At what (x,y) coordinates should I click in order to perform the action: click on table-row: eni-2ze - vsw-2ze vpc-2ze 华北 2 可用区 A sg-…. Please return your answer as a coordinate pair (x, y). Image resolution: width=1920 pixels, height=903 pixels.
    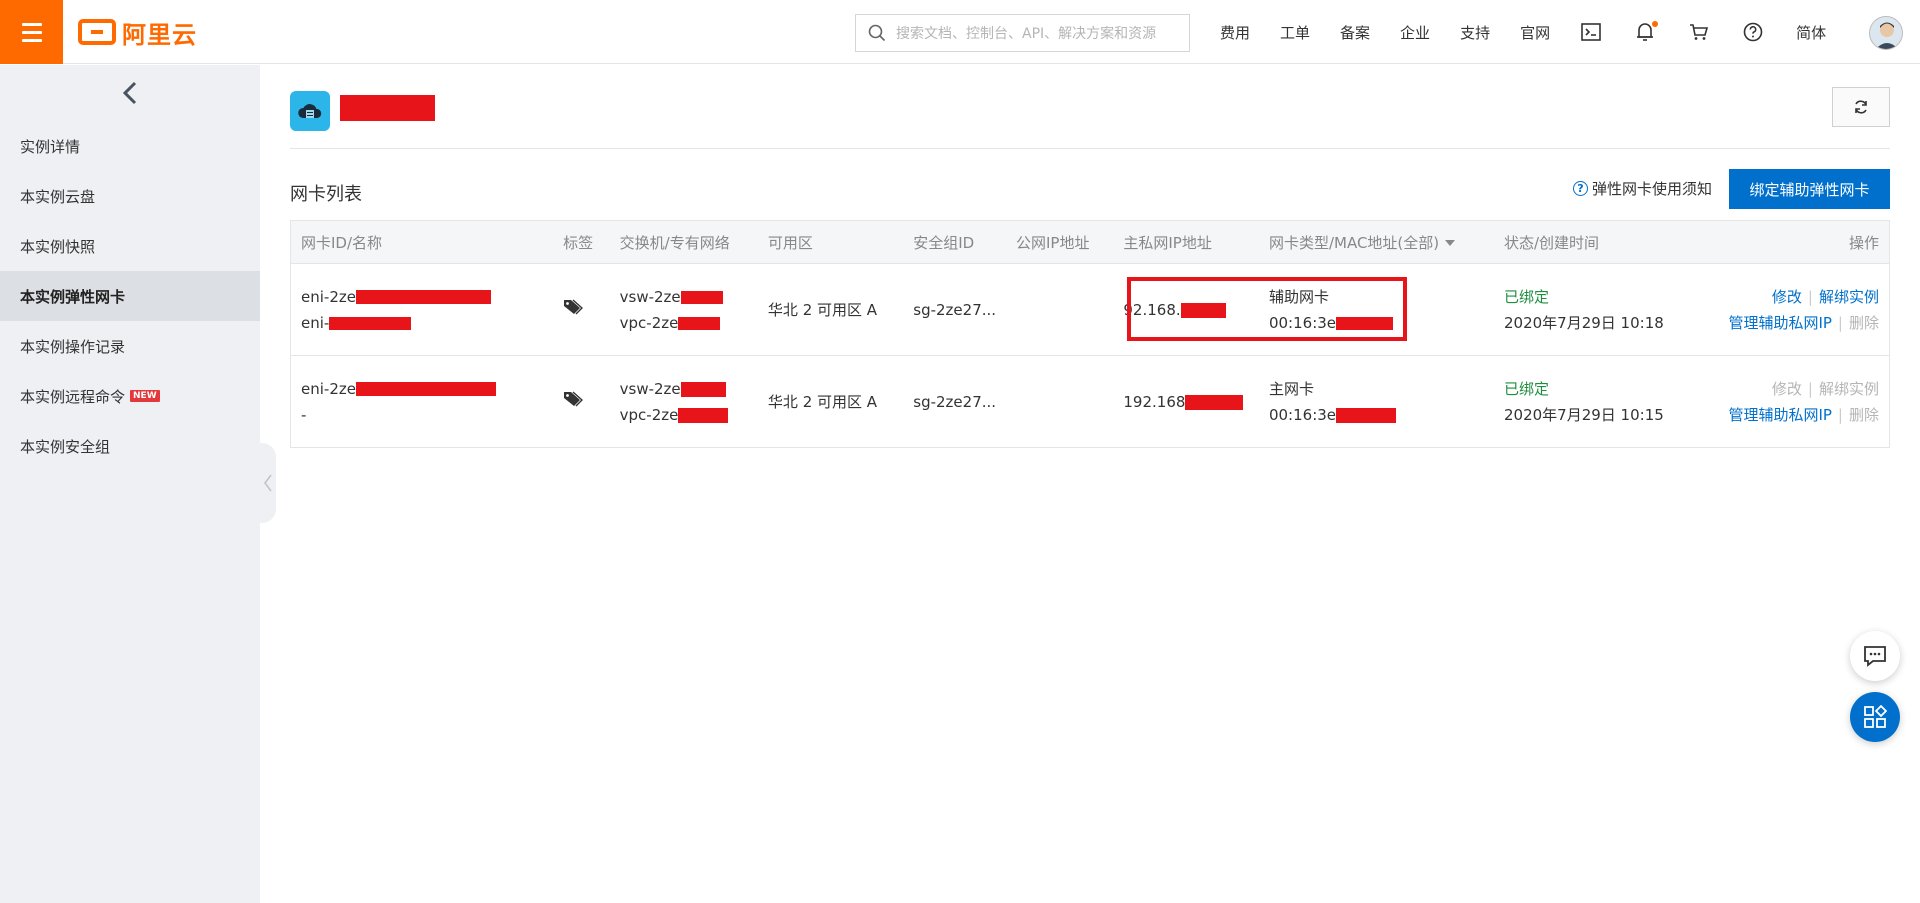
    Looking at the image, I should click on (1090, 401).